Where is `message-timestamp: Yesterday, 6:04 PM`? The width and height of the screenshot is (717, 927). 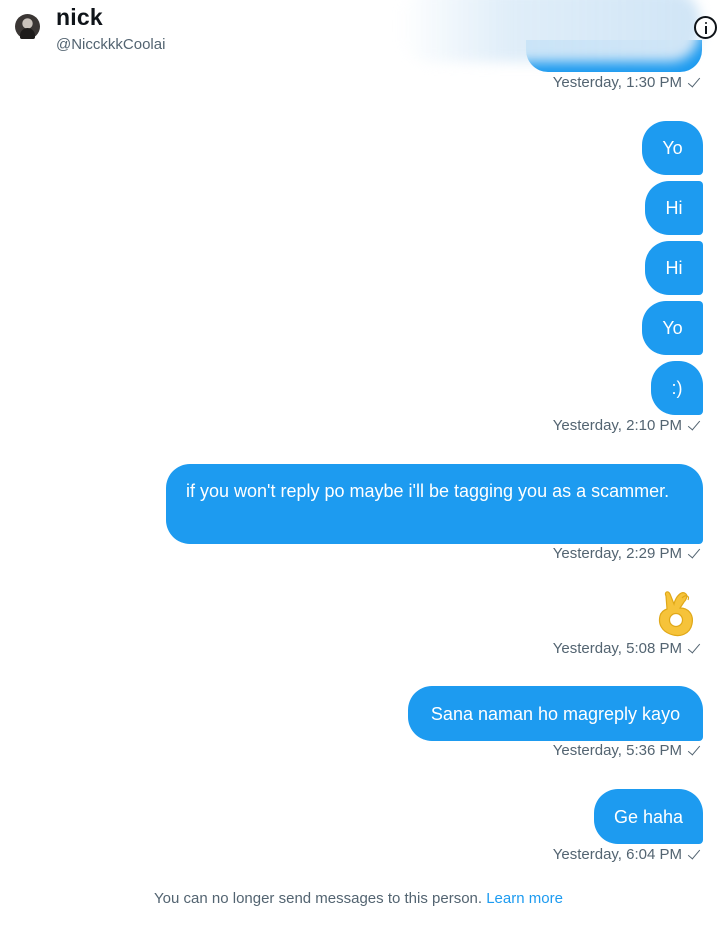
message-timestamp: Yesterday, 6:04 PM is located at coordinates (627, 854).